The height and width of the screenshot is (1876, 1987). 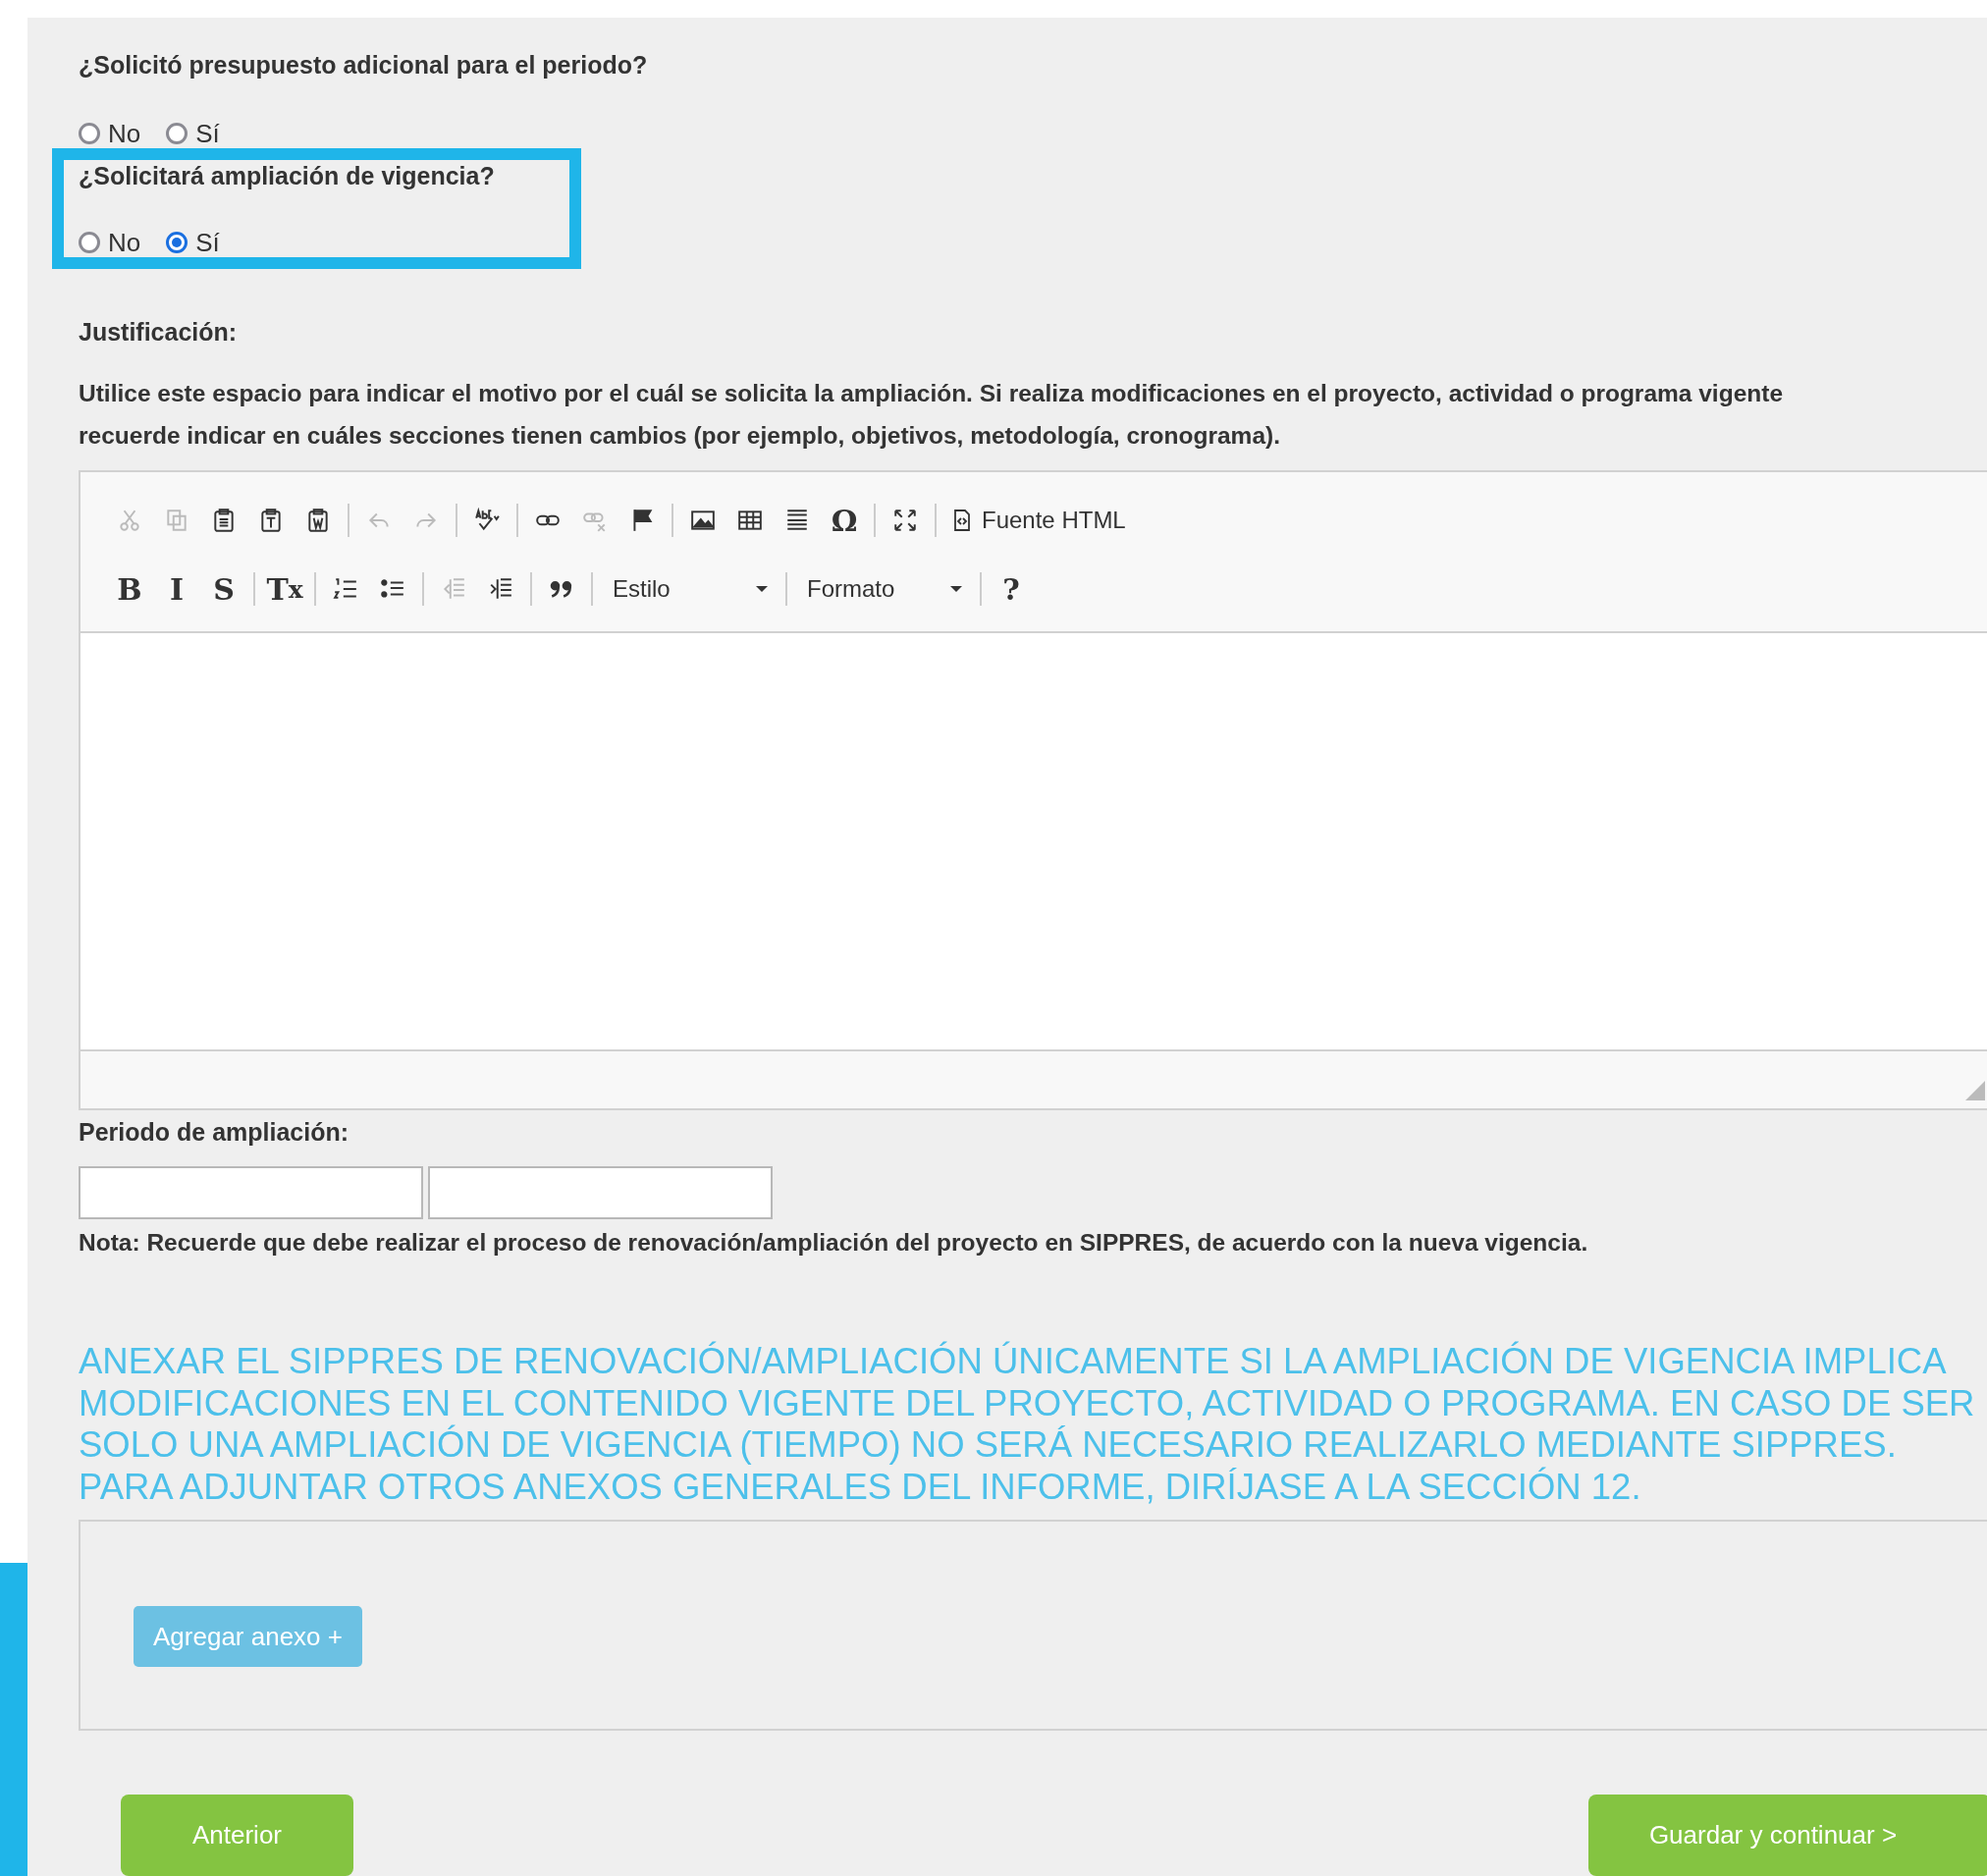 I want to click on field-label: Justificación:, so click(x=159, y=332).